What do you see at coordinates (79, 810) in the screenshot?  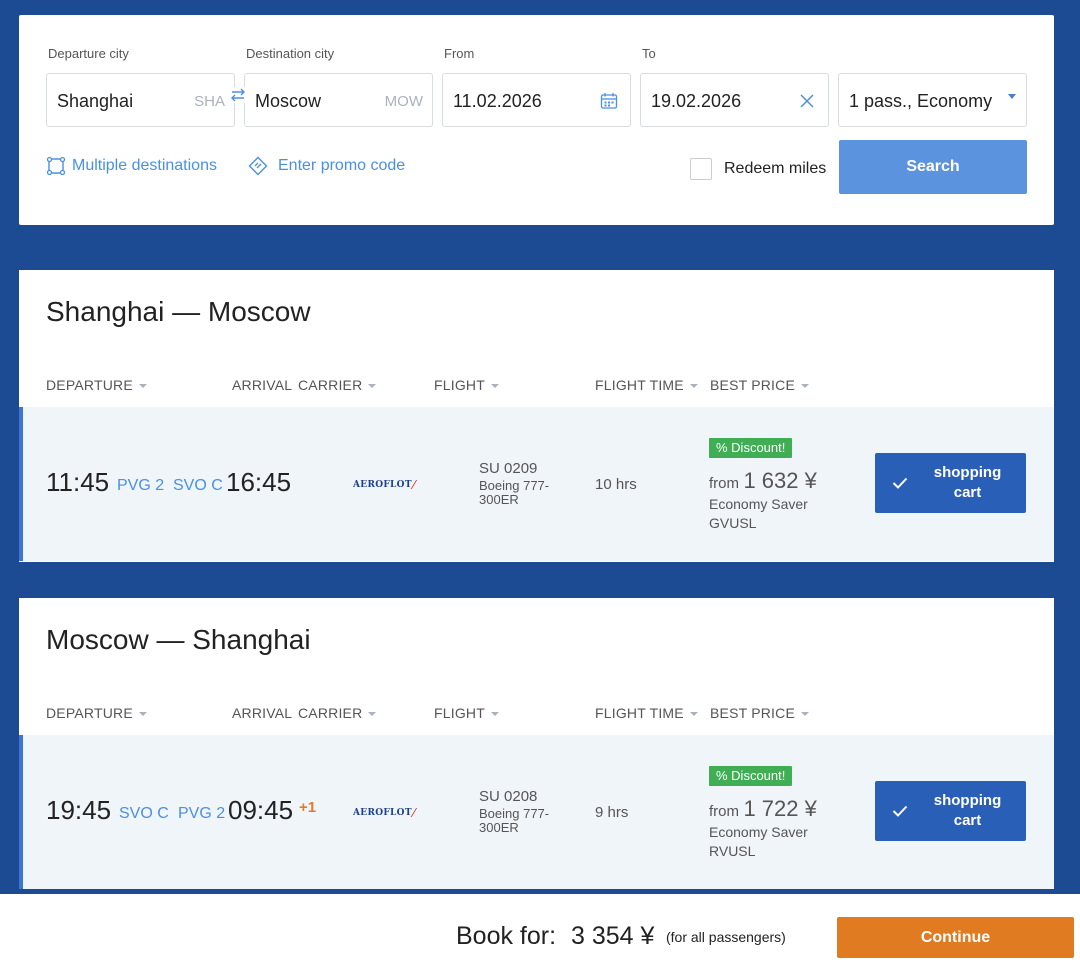 I see `departure-time: 19:45` at bounding box center [79, 810].